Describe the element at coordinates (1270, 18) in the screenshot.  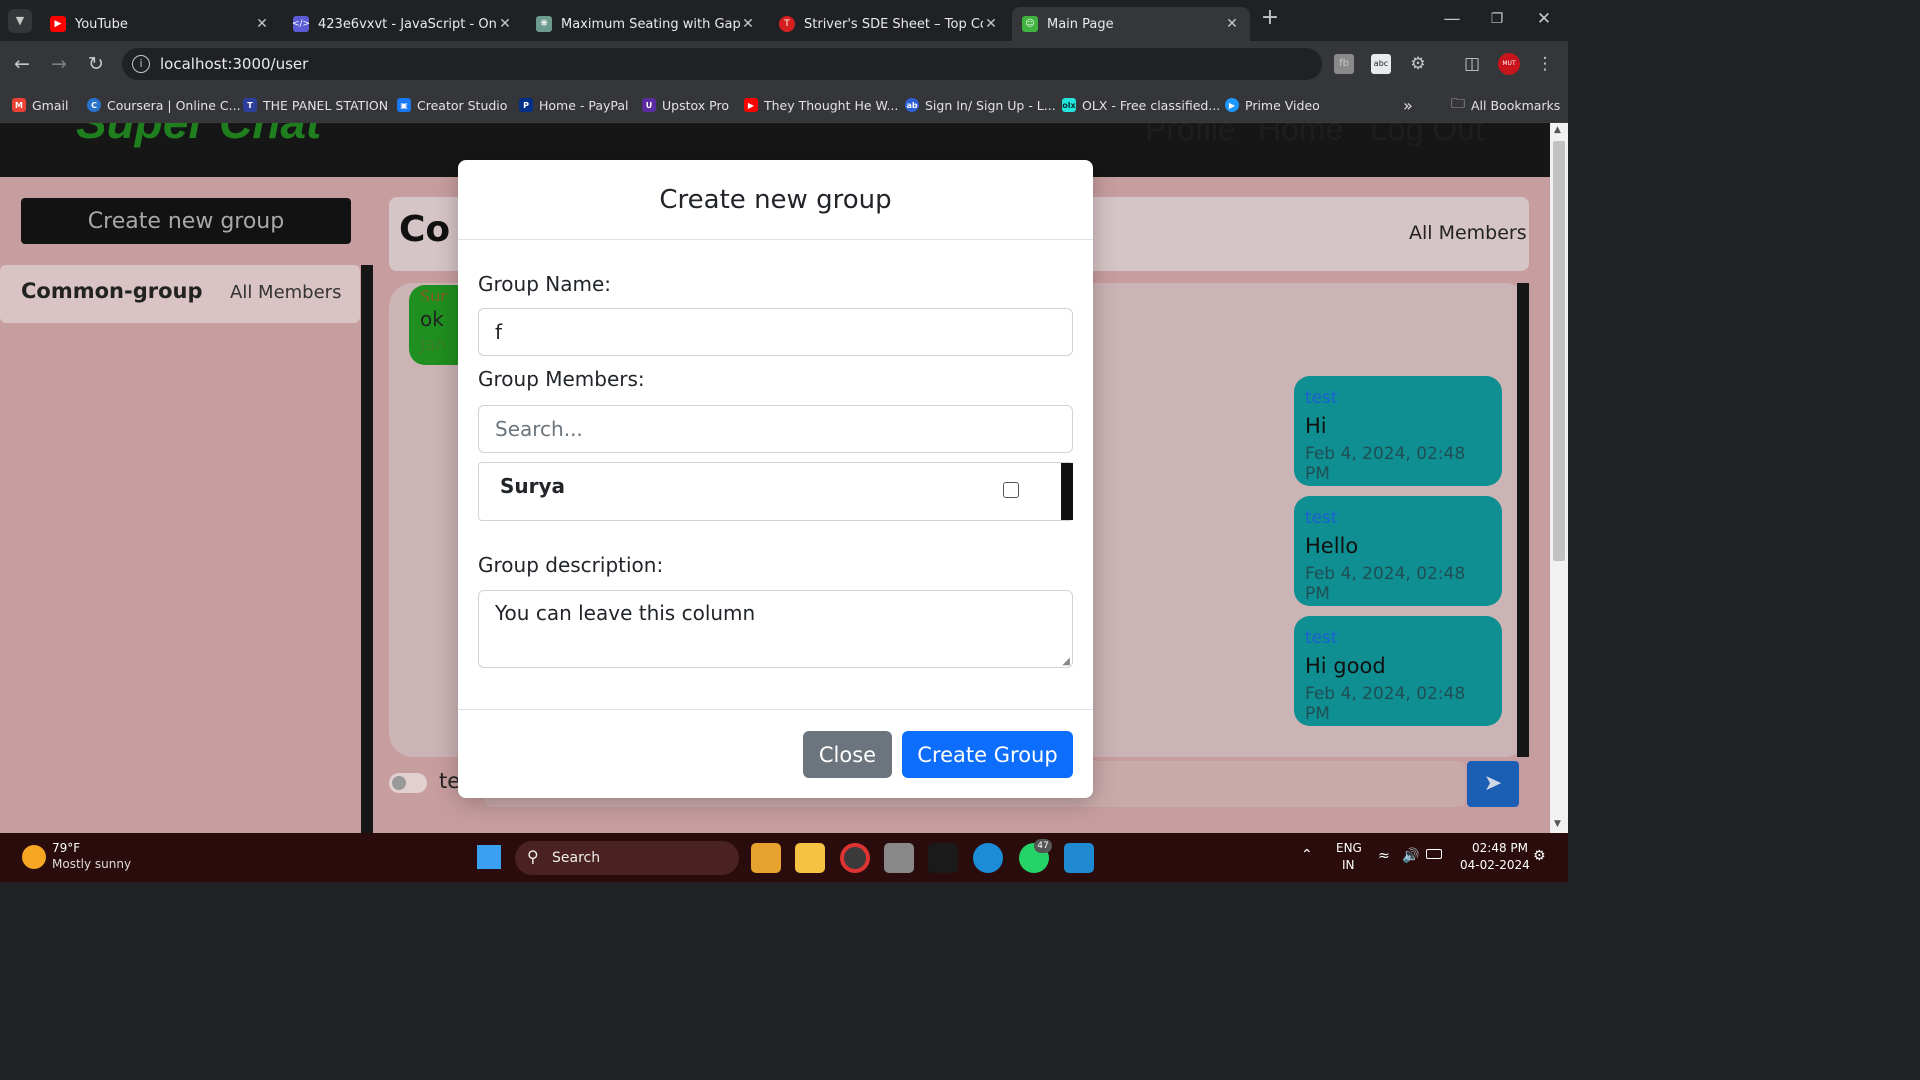
I see `new-tab-icon: +` at that location.